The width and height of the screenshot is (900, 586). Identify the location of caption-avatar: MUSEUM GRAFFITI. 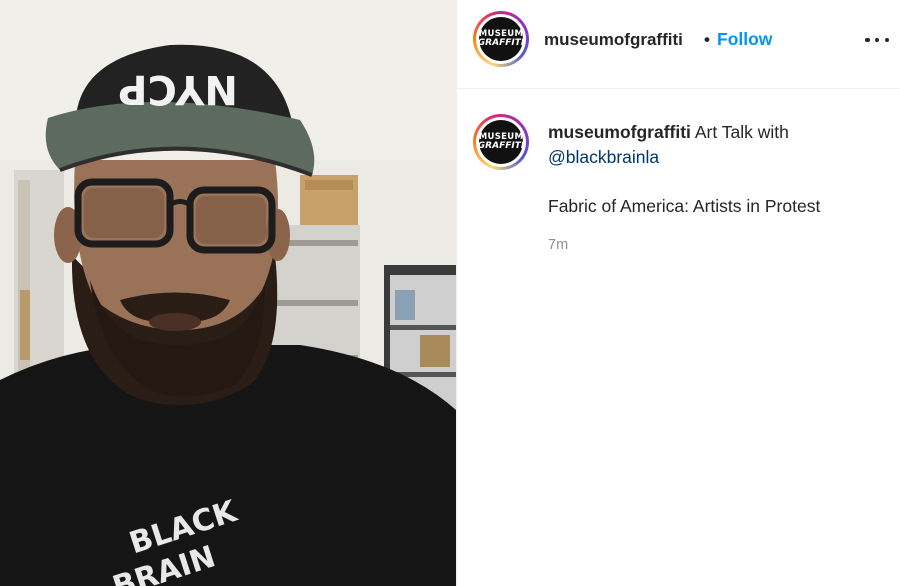
(501, 142).